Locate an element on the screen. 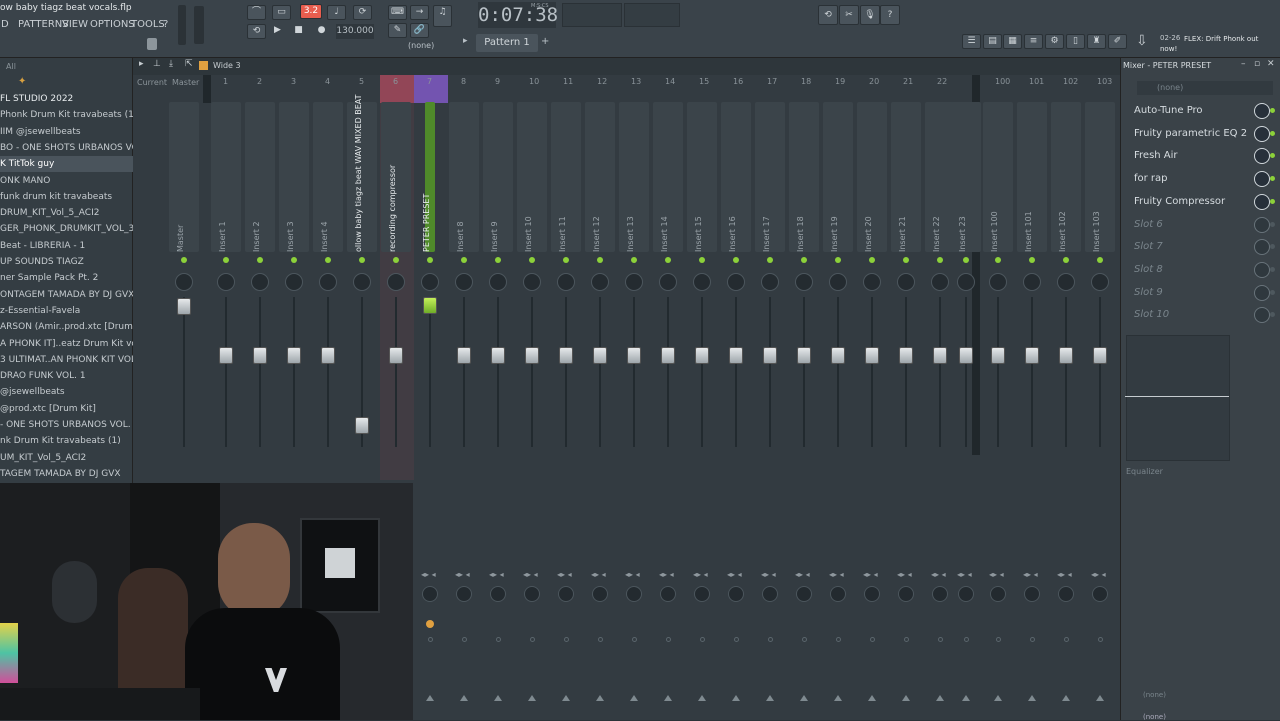 The height and width of the screenshot is (721, 1280). effect-slot: Fruity Compressor is located at coordinates (1199, 202).